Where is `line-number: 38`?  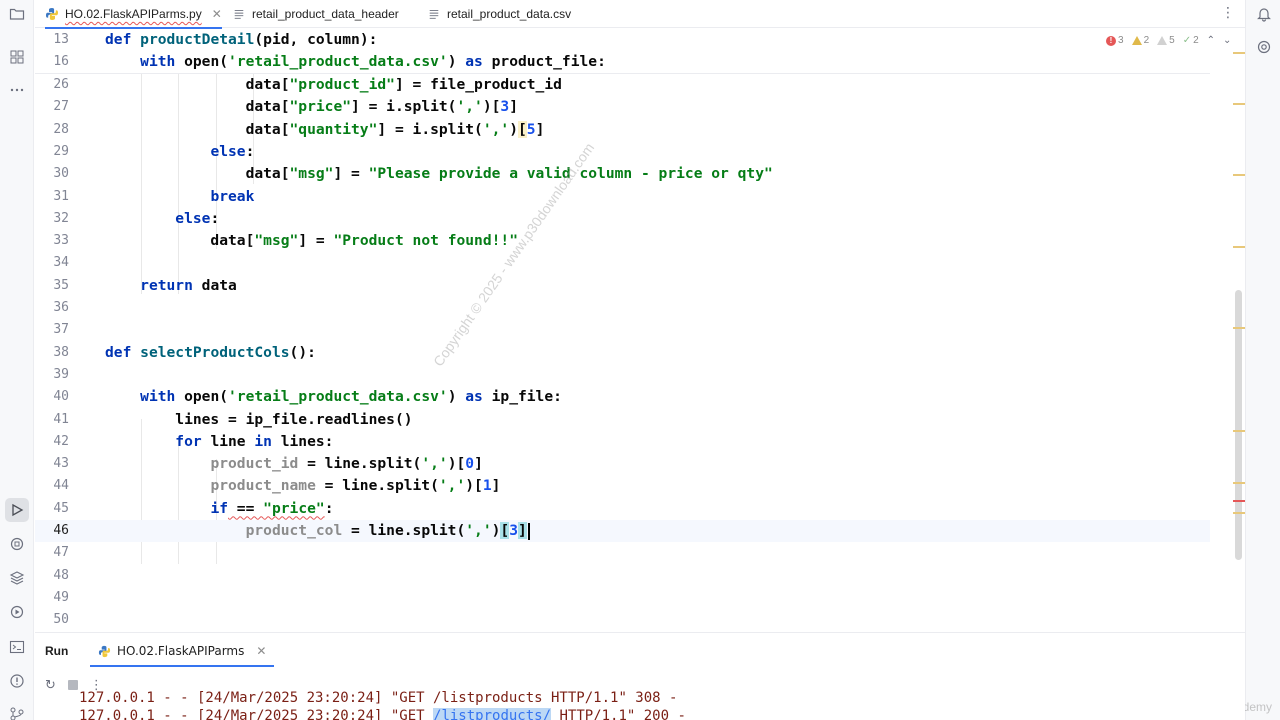
line-number: 38 is located at coordinates (61, 352).